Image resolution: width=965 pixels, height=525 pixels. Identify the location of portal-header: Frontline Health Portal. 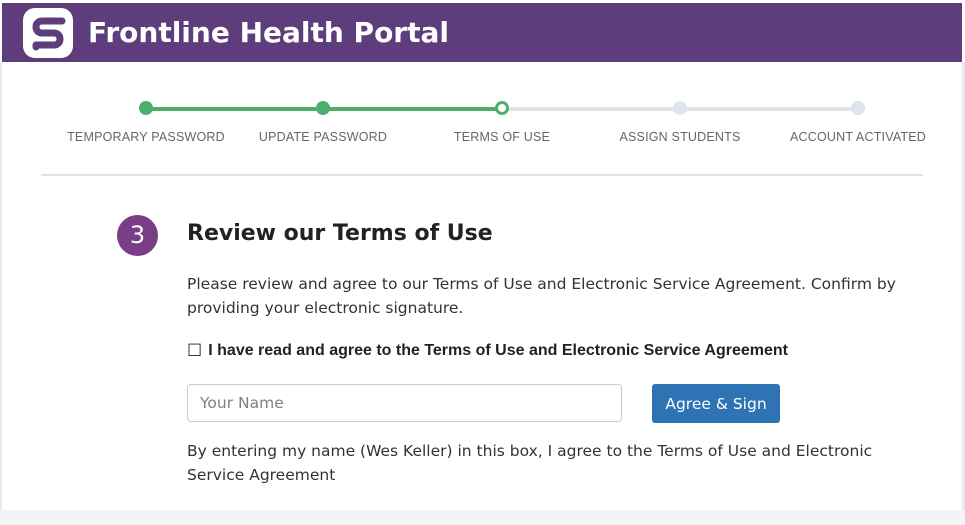
(482, 32).